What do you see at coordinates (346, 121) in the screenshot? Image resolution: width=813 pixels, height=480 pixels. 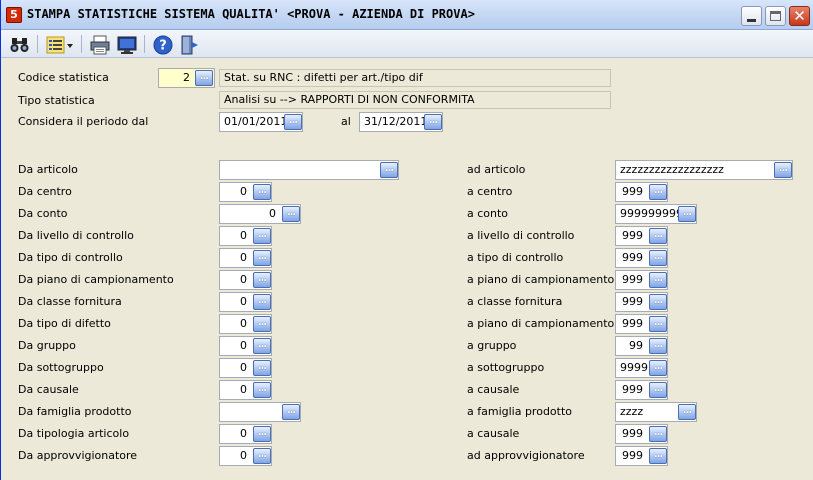 I see `al-label: al` at bounding box center [346, 121].